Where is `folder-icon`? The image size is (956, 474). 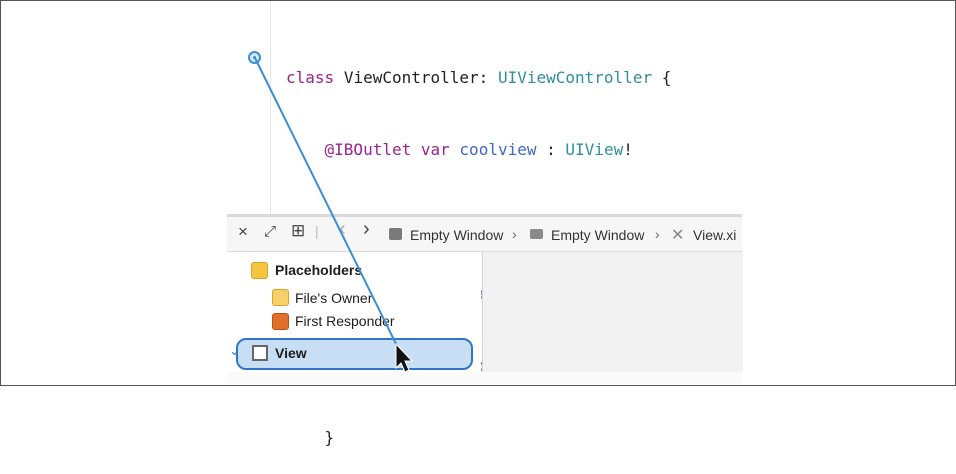
folder-icon is located at coordinates (536, 234).